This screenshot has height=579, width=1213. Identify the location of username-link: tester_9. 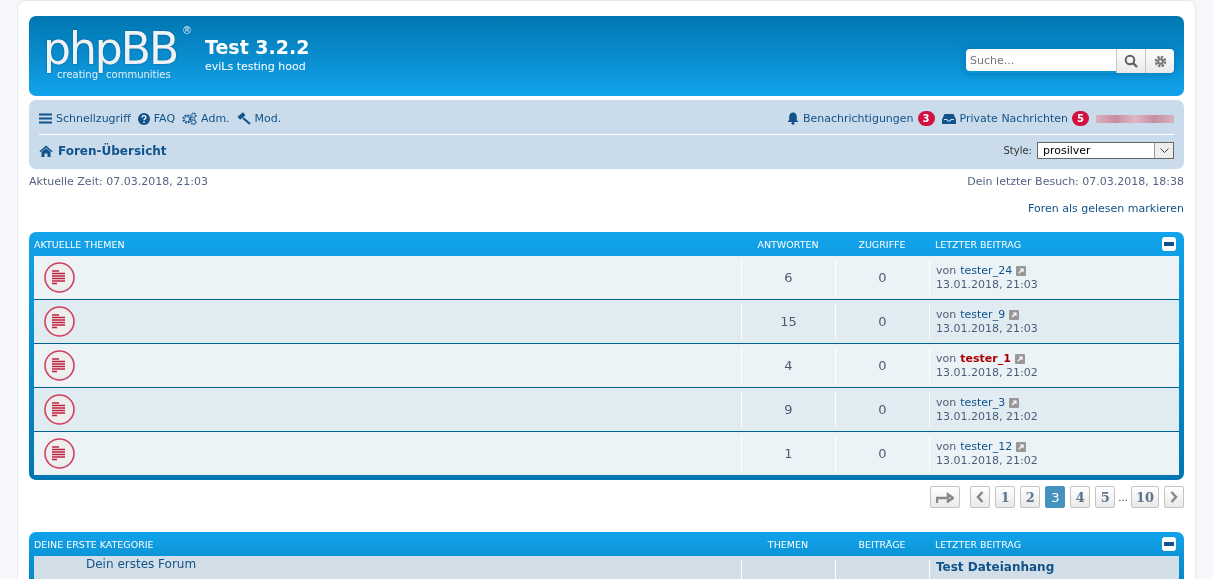
(983, 314).